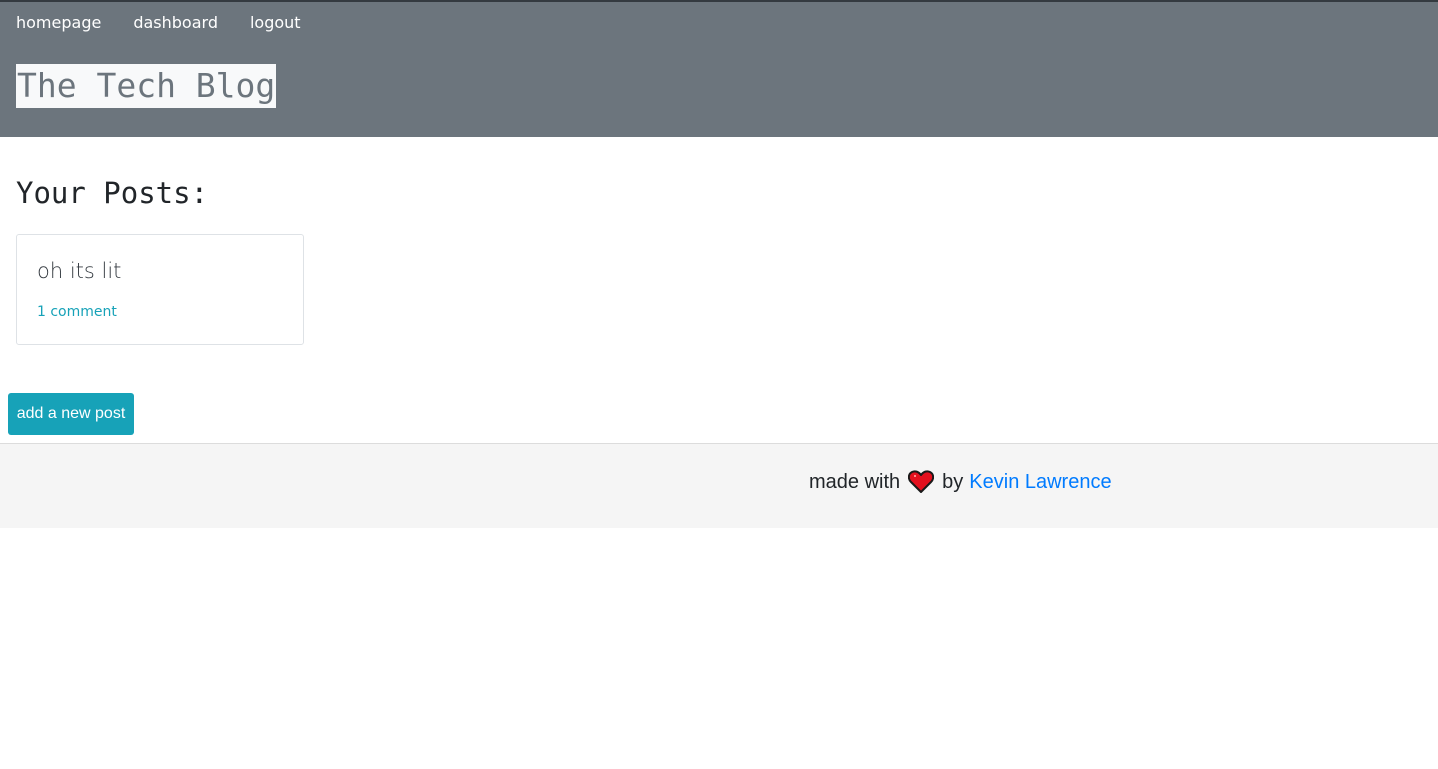  I want to click on footer-by: by, so click(953, 482).